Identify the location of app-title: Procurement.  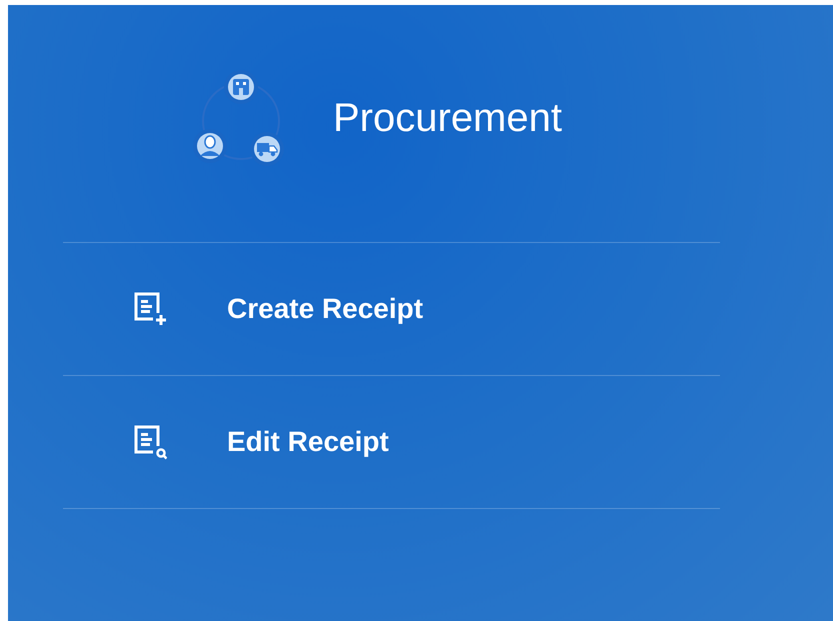
(447, 118).